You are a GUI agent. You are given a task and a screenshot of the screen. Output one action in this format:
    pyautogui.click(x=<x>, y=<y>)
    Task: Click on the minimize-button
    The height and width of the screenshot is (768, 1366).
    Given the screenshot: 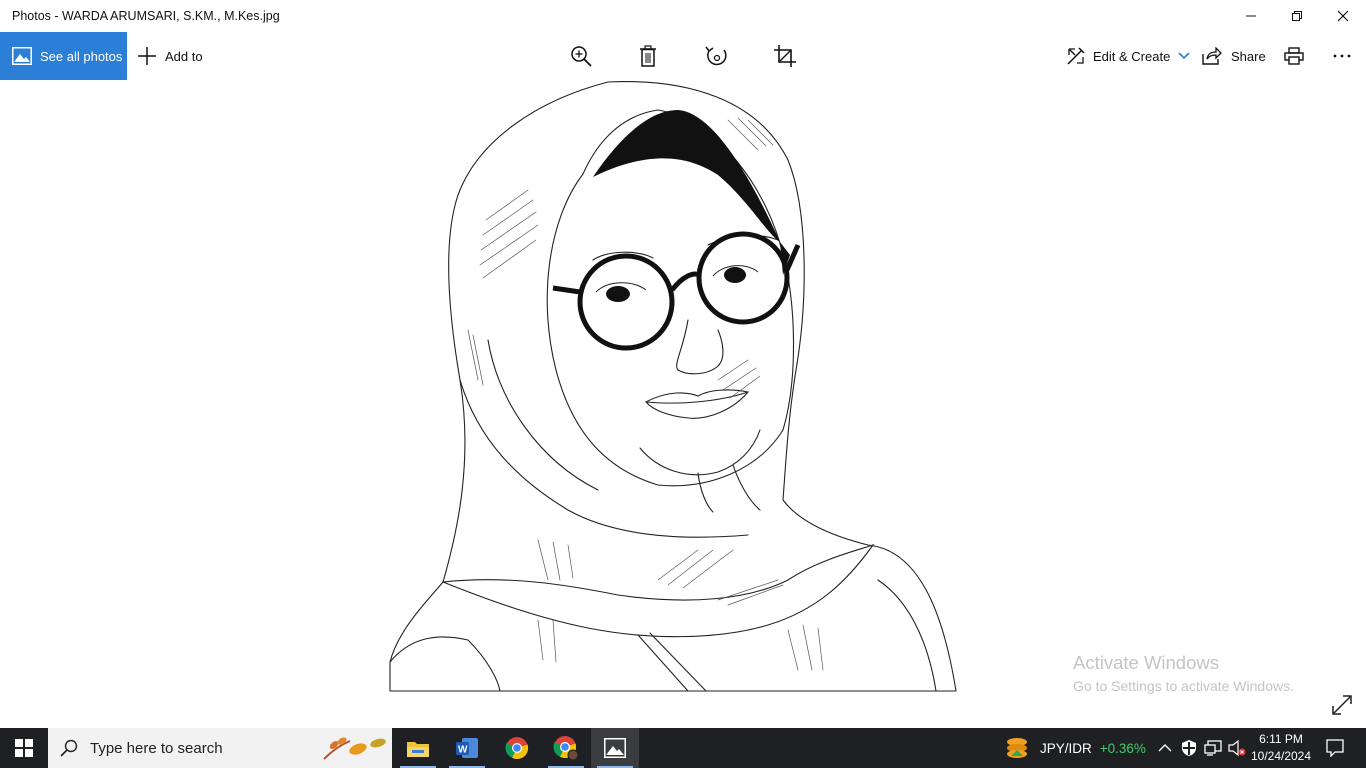 What is the action you would take?
    pyautogui.click(x=1251, y=16)
    